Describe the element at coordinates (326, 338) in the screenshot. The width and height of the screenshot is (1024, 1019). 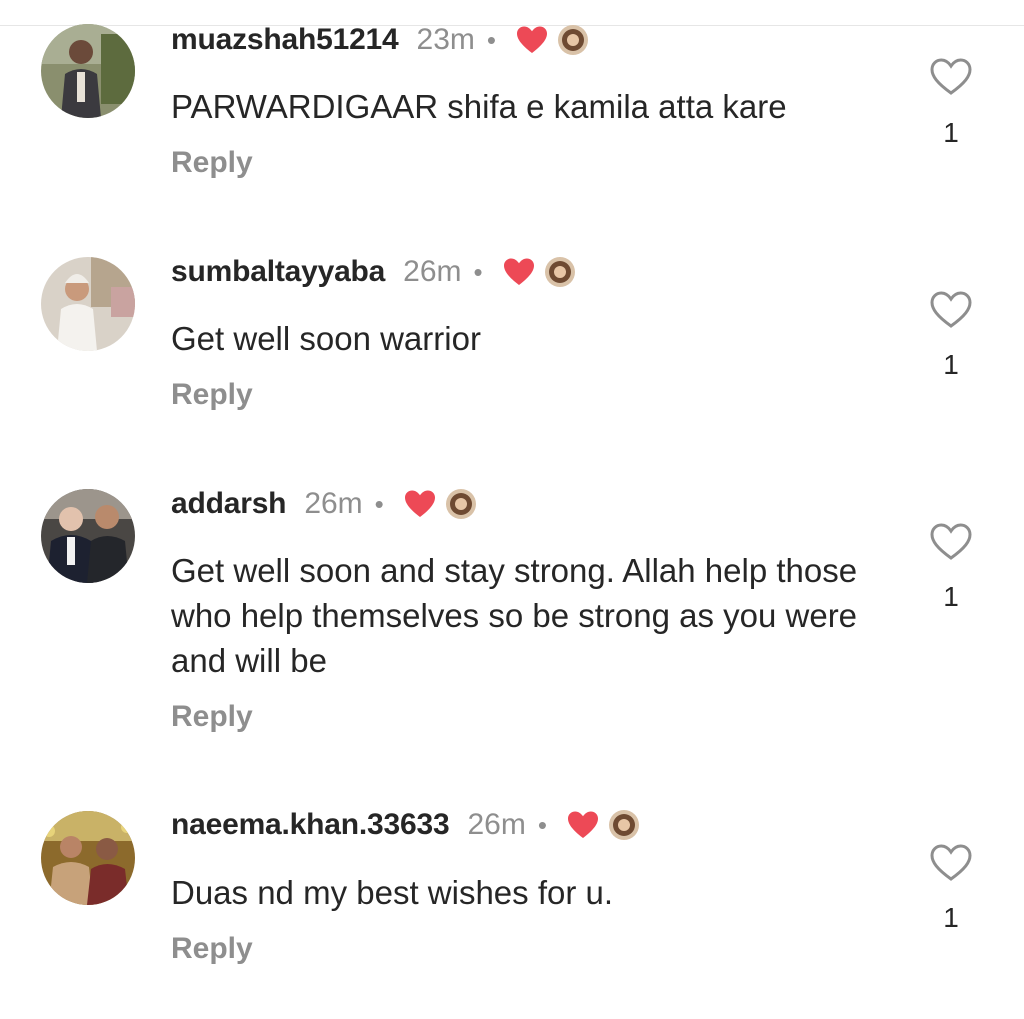
I see `comment-text: Get well soon warrior` at that location.